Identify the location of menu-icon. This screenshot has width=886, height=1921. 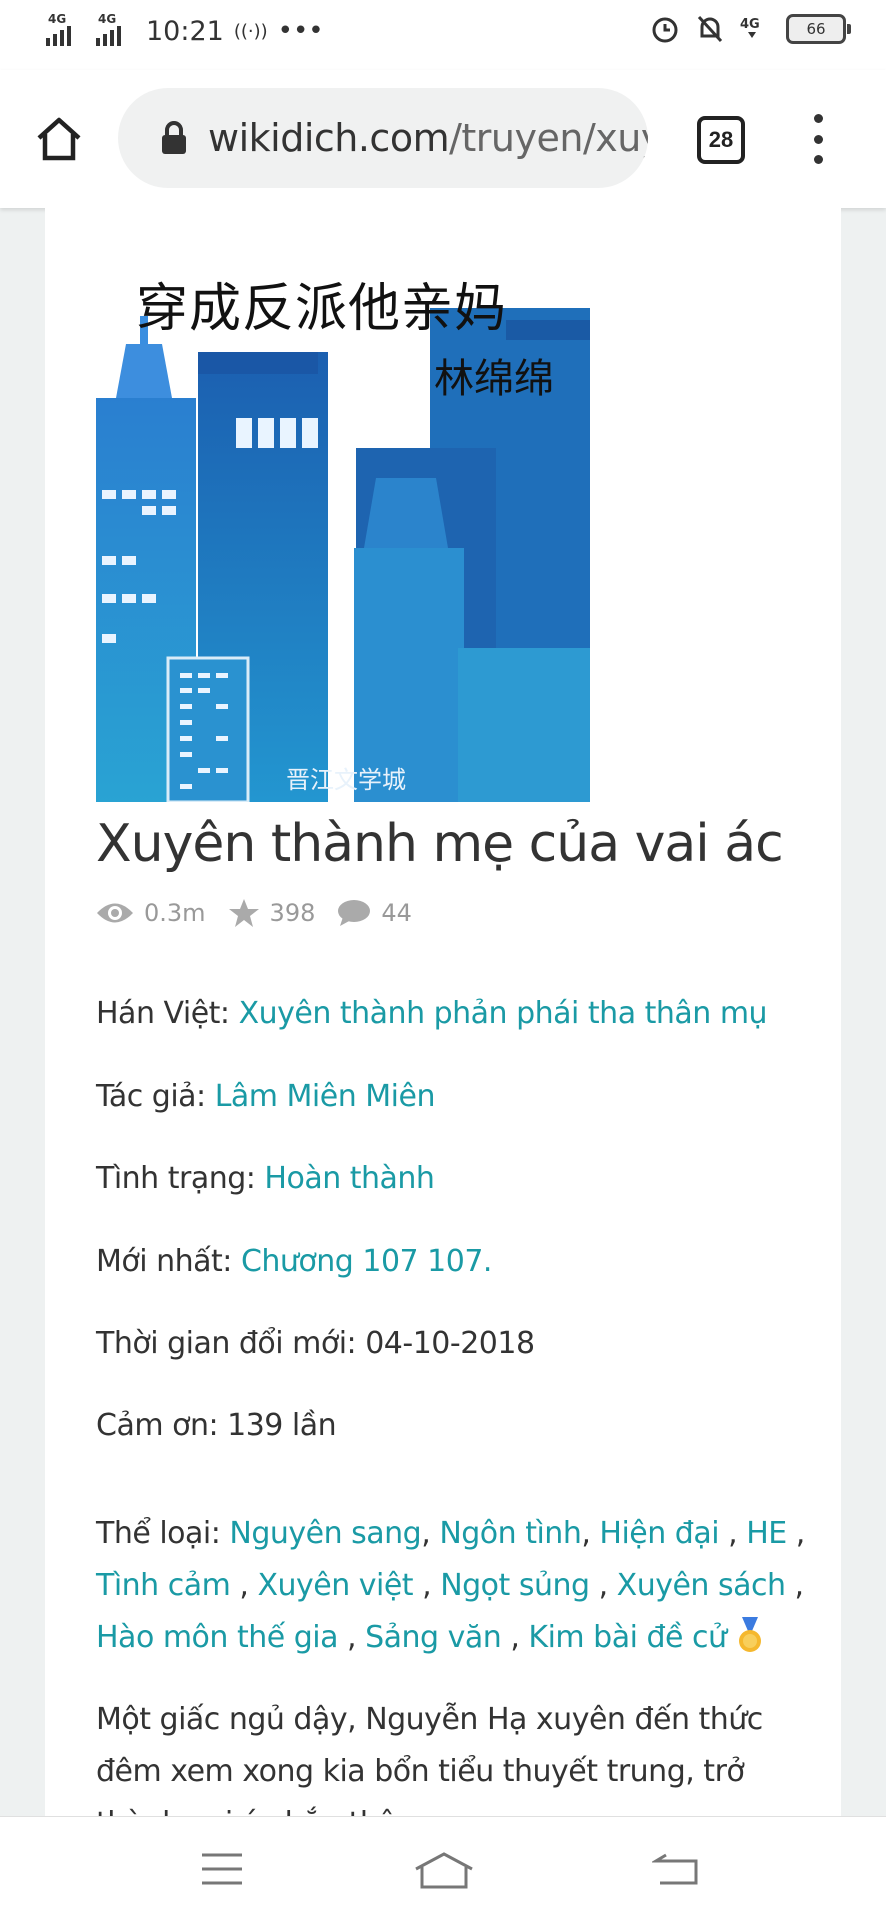
(222, 1869).